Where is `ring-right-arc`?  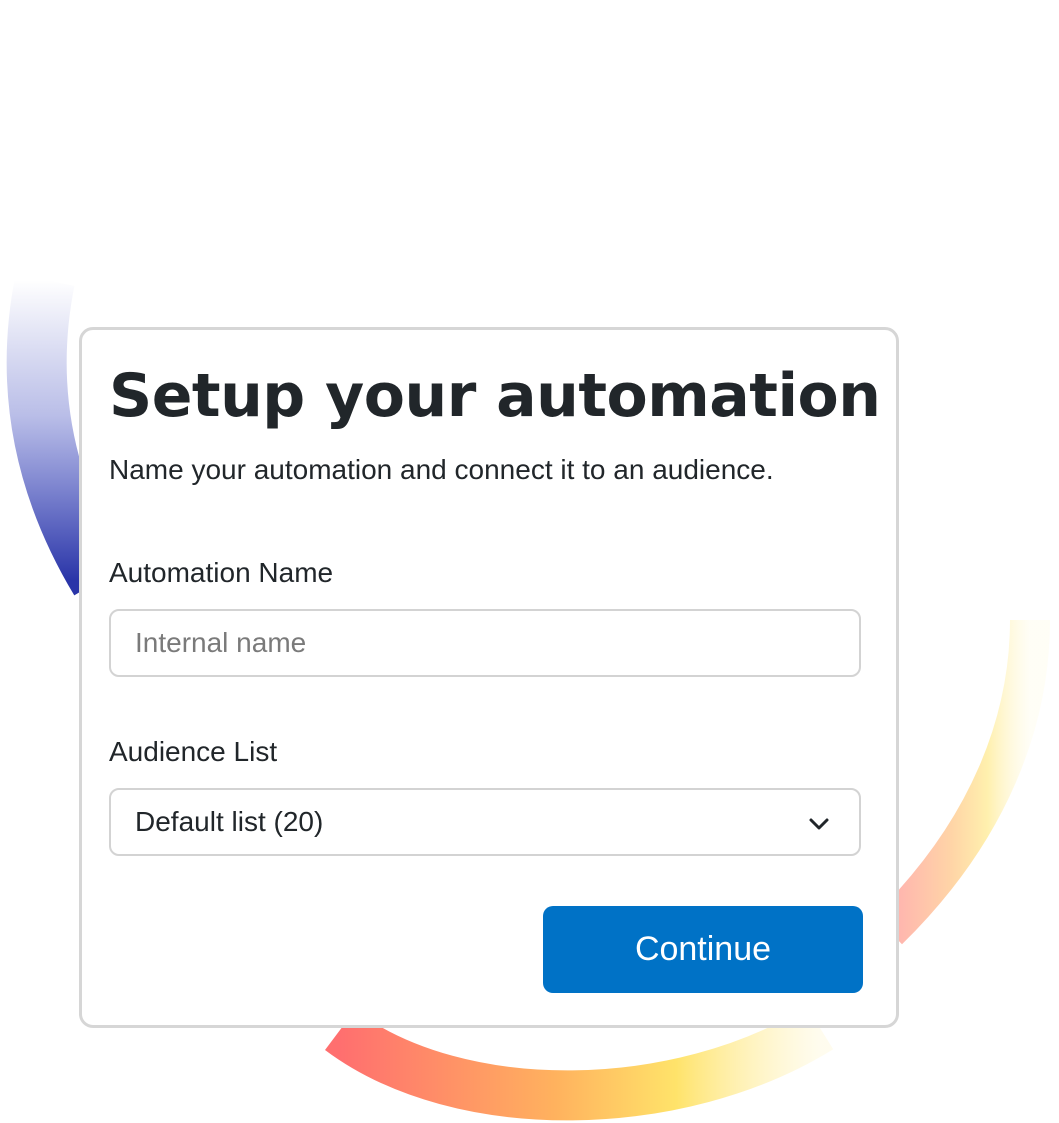 ring-right-arc is located at coordinates (961, 782).